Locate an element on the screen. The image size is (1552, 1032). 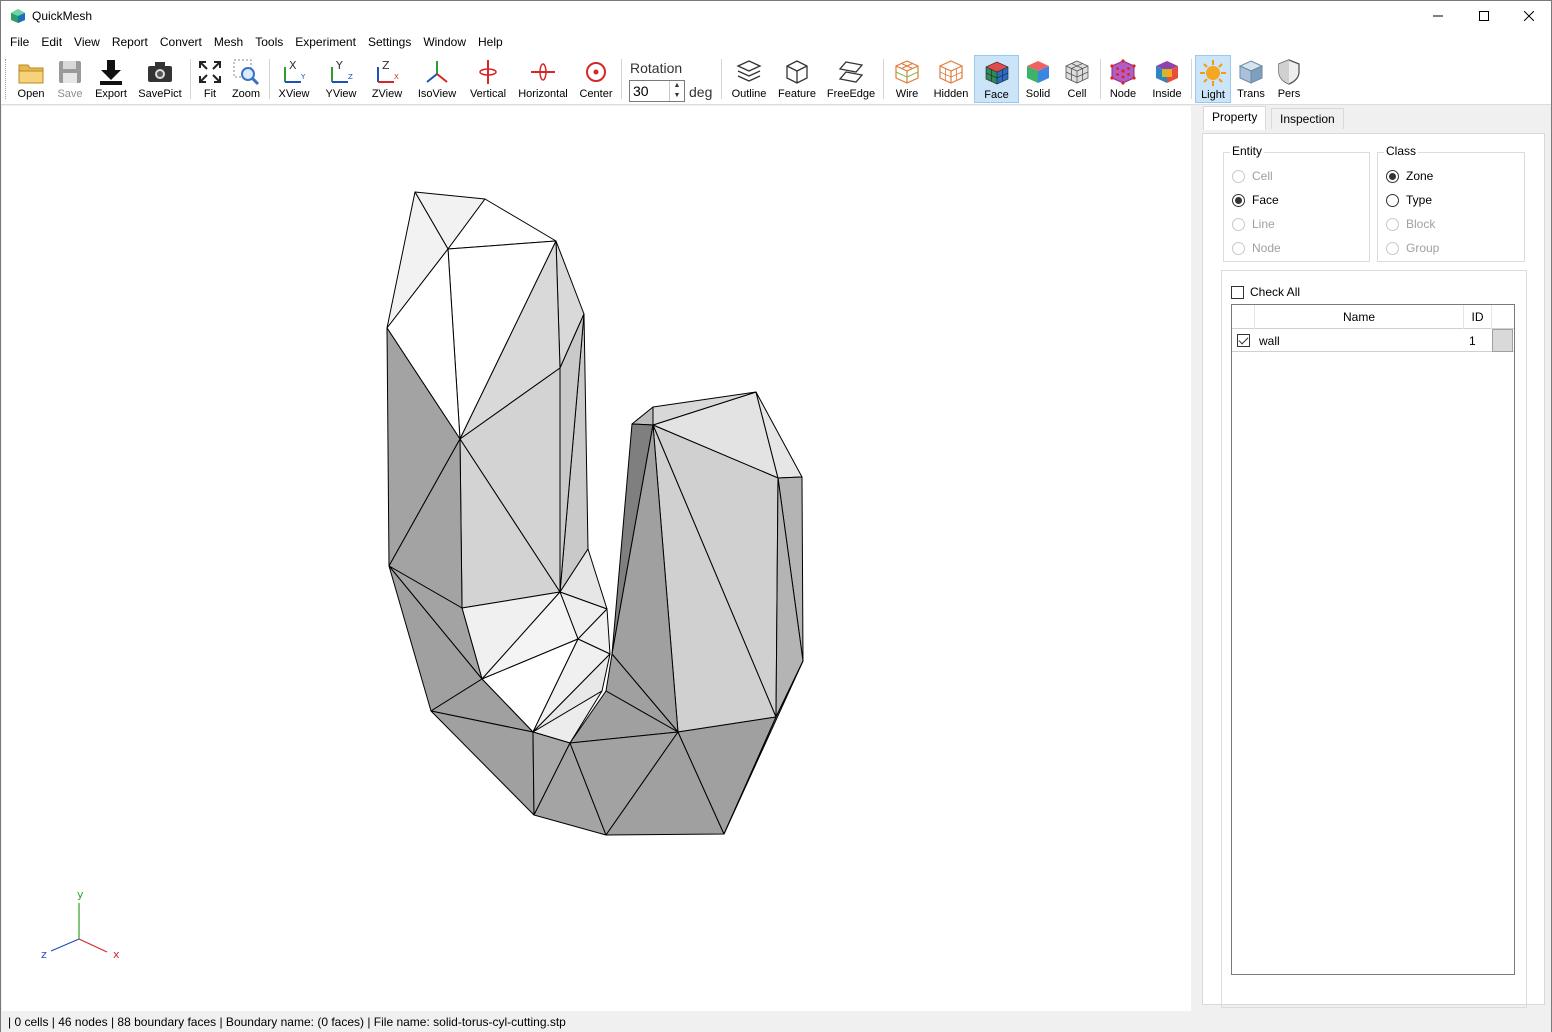
entity-node-radio: Node is located at coordinates (1256, 248).